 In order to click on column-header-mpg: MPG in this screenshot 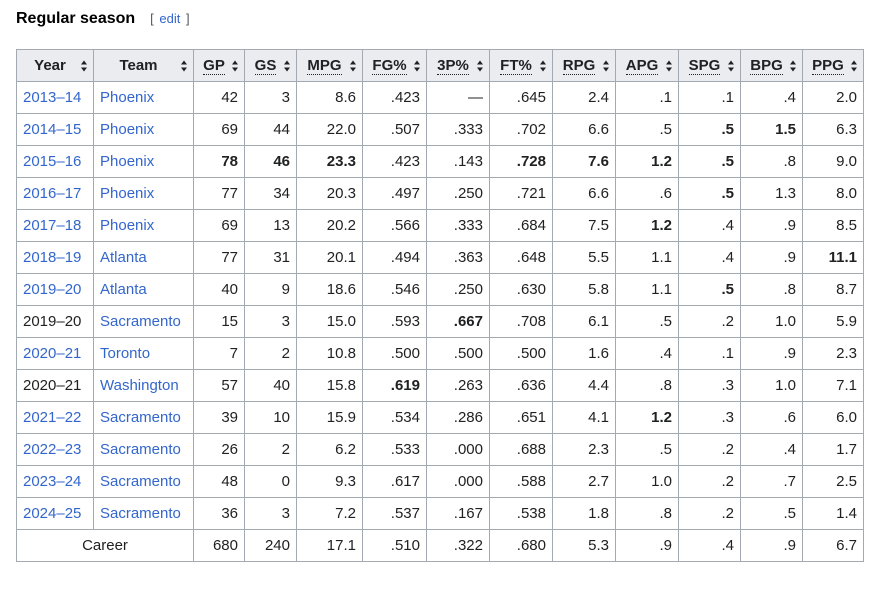, I will do `click(329, 65)`.